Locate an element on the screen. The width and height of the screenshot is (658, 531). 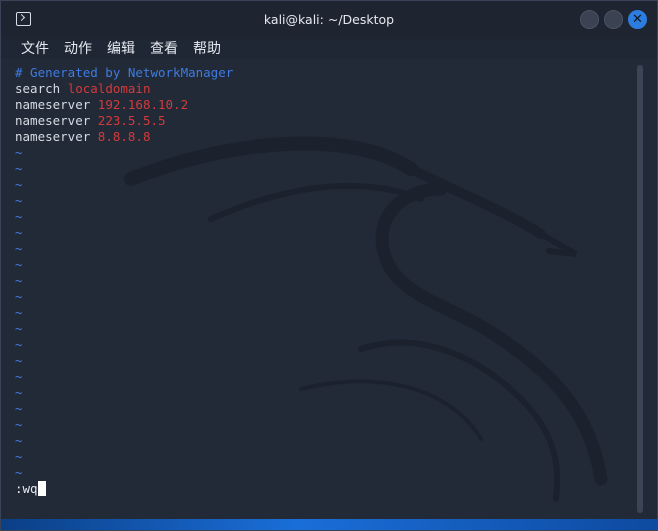
menu-view: 查看 is located at coordinates (164, 48).